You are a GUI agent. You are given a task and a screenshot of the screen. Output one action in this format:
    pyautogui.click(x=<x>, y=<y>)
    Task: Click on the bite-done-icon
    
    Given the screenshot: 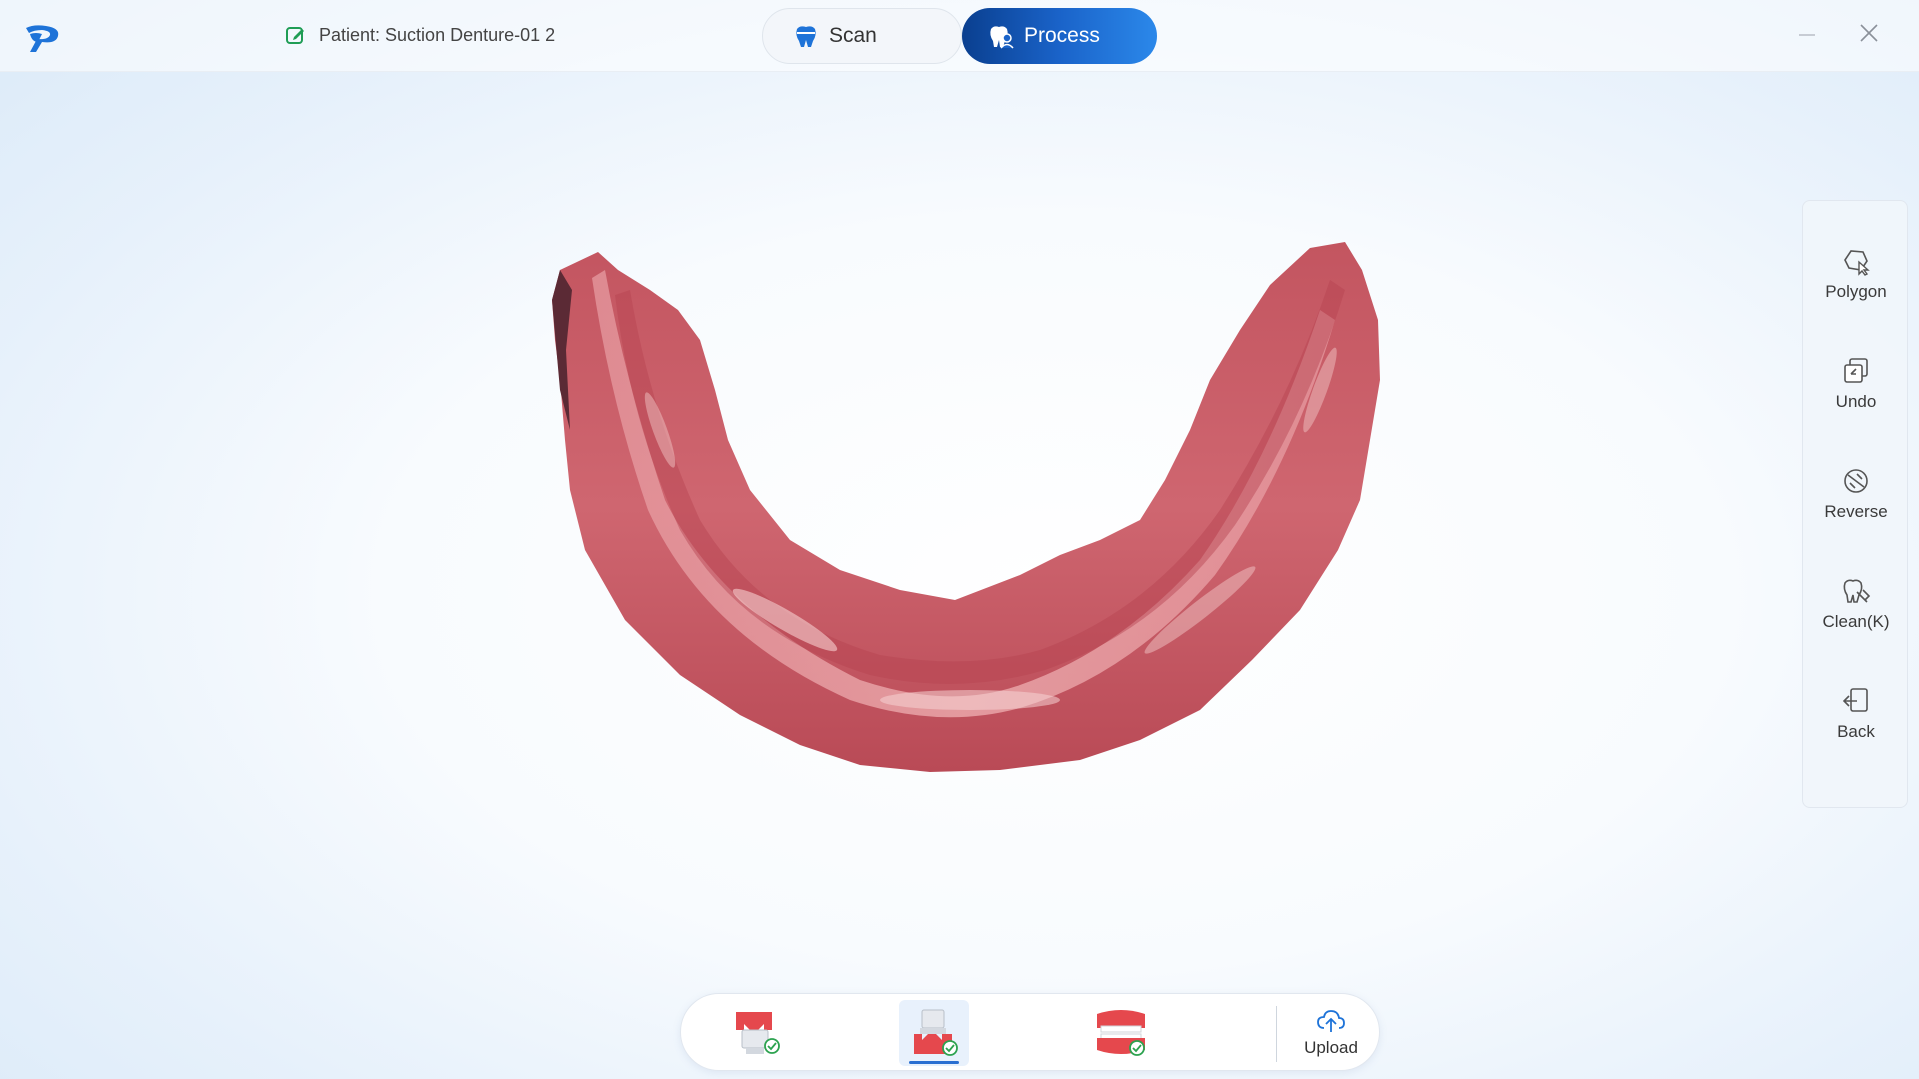 What is the action you would take?
    pyautogui.click(x=1121, y=1033)
    